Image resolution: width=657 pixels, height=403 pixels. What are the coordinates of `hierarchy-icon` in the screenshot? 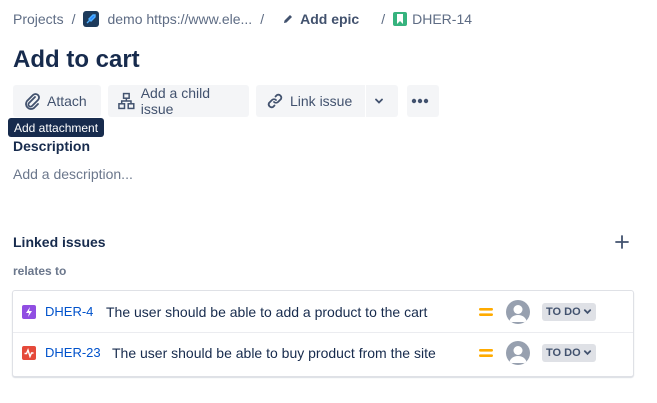 It's located at (126, 101).